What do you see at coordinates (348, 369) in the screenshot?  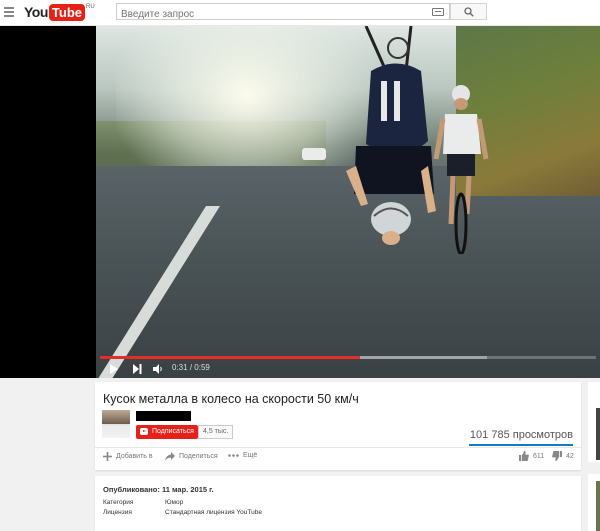 I see `player-controls: 0:31 / 0:59` at bounding box center [348, 369].